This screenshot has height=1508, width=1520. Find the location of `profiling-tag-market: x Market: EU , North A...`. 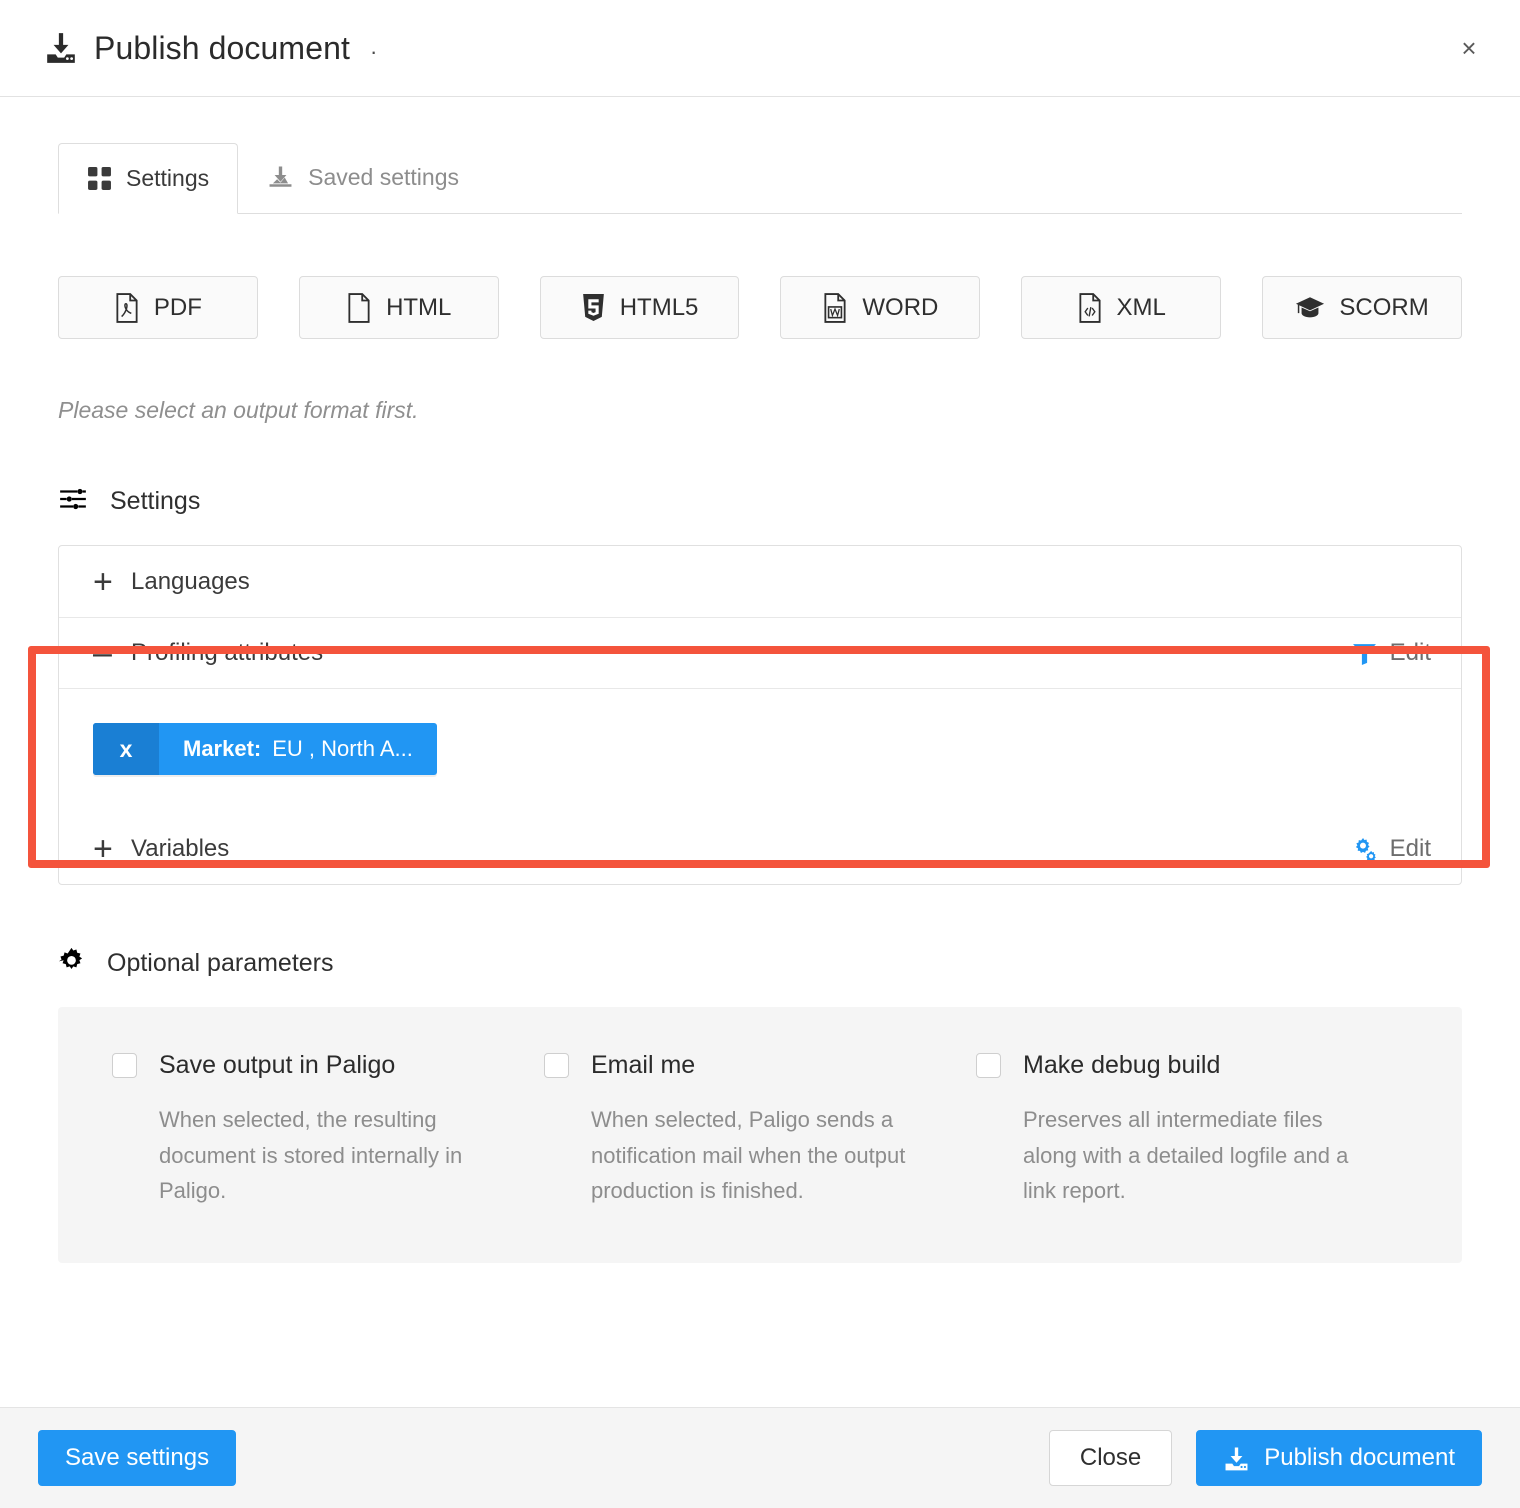

profiling-tag-market: x Market: EU , North A... is located at coordinates (265, 749).